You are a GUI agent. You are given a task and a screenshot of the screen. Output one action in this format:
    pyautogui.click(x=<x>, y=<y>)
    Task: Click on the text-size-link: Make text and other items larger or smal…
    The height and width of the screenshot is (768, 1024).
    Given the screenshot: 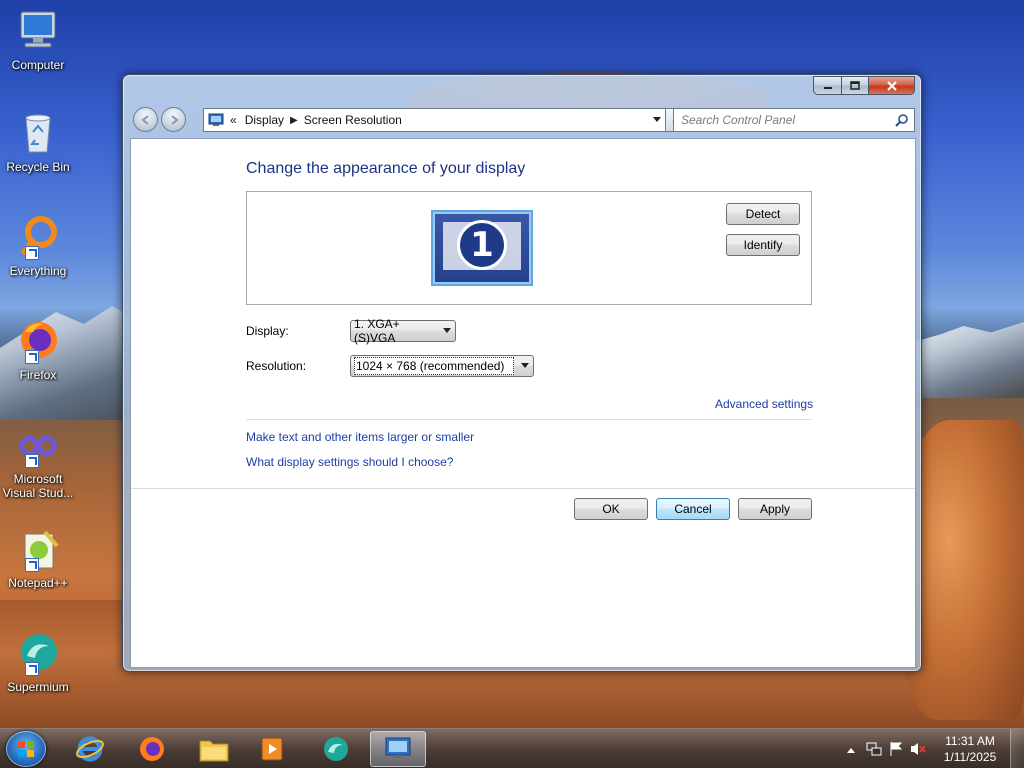 What is the action you would take?
    pyautogui.click(x=360, y=437)
    